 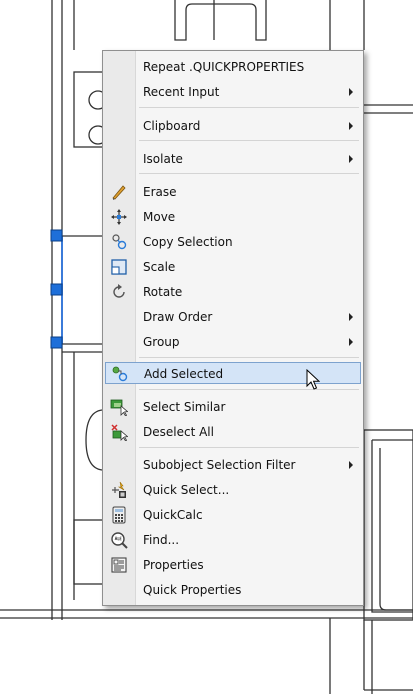 What do you see at coordinates (119, 540) in the screenshot?
I see `find-icon` at bounding box center [119, 540].